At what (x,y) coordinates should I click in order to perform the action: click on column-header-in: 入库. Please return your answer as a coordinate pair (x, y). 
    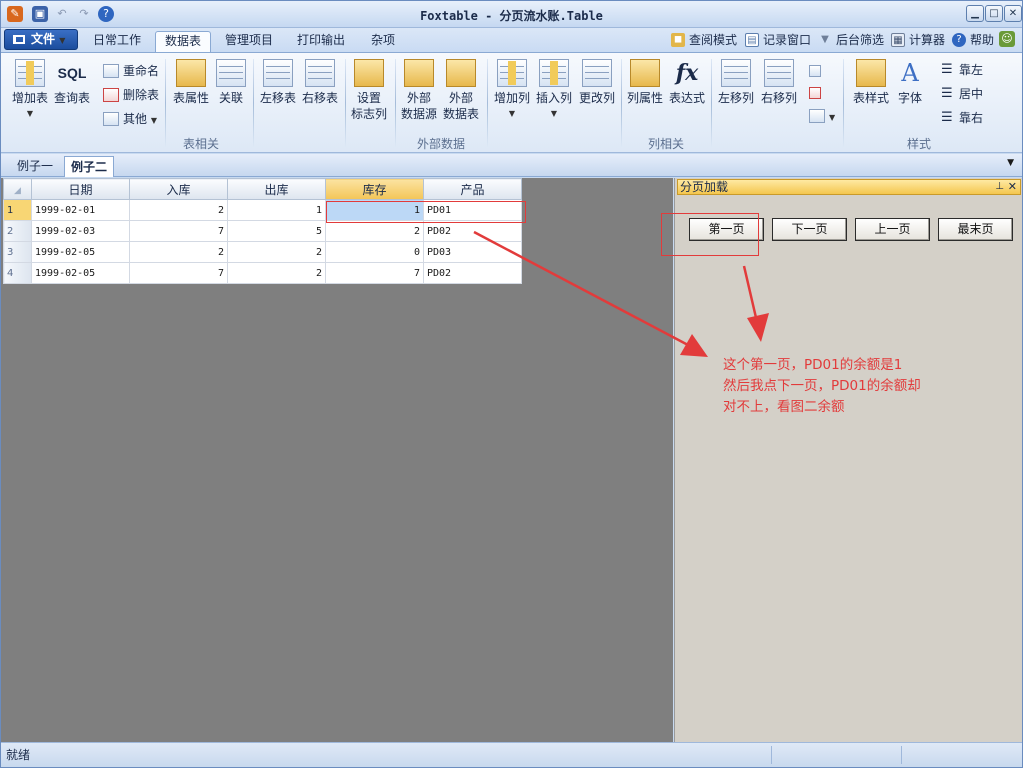
    Looking at the image, I should click on (178, 189).